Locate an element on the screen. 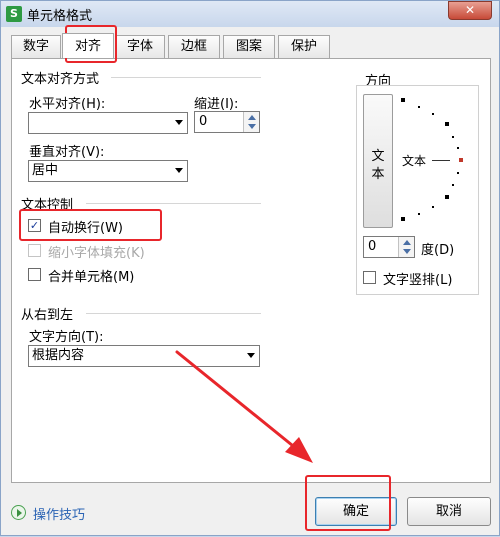 Image resolution: width=500 pixels, height=537 pixels. tab-alignment: 对齐 is located at coordinates (88, 45).